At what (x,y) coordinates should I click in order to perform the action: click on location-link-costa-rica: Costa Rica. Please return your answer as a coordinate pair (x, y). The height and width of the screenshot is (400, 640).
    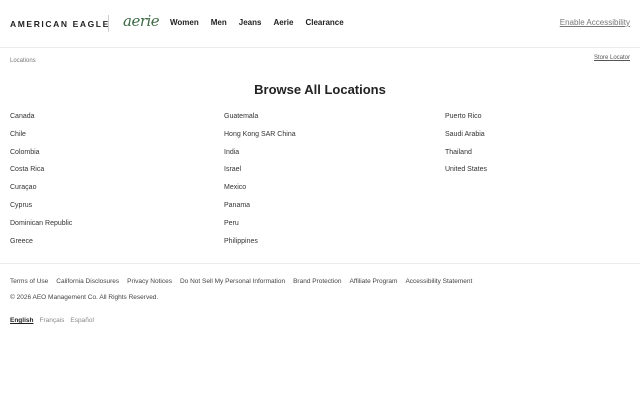
    Looking at the image, I should click on (41, 173).